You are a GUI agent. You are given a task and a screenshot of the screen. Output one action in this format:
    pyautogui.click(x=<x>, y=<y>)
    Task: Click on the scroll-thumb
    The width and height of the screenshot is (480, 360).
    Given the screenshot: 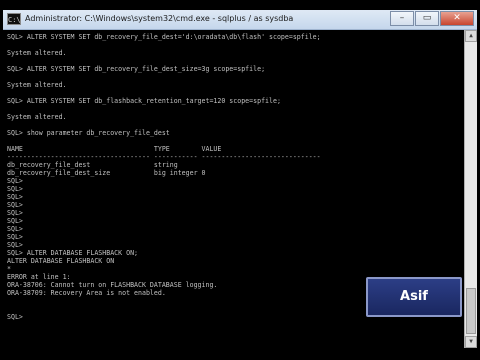 What is the action you would take?
    pyautogui.click(x=471, y=311)
    